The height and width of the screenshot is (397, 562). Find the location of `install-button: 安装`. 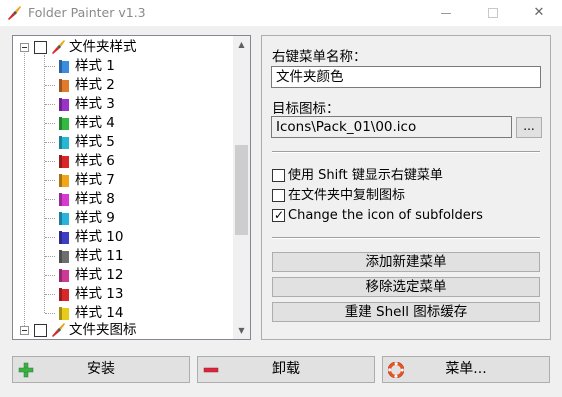

install-button: 安装 is located at coordinates (101, 369).